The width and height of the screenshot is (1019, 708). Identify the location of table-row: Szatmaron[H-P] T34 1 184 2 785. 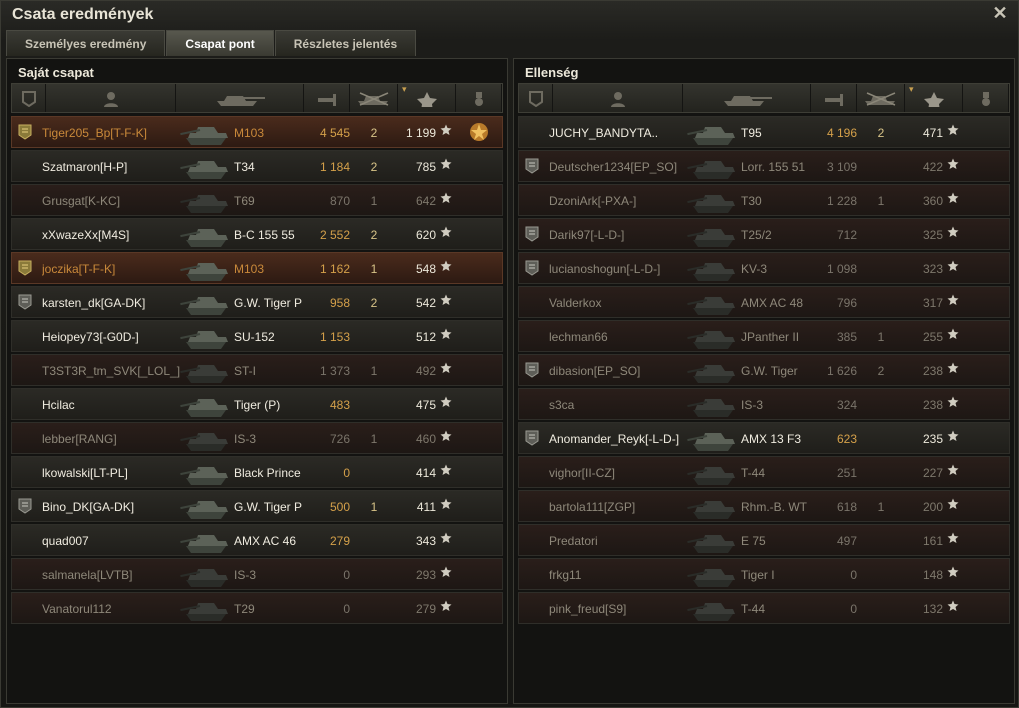
(257, 166).